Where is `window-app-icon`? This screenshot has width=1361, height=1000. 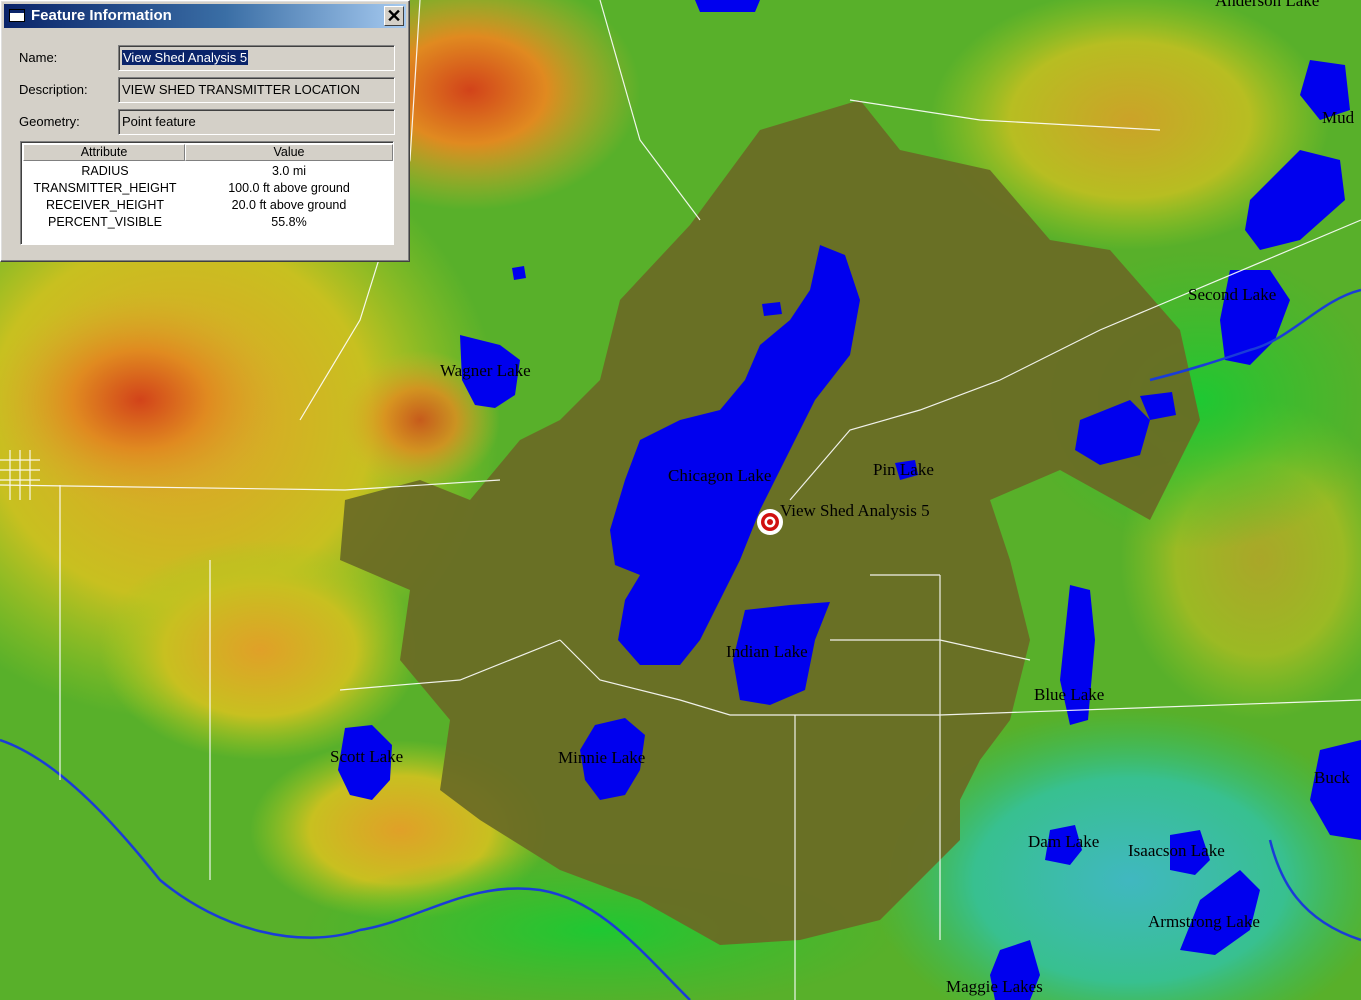 window-app-icon is located at coordinates (17, 15).